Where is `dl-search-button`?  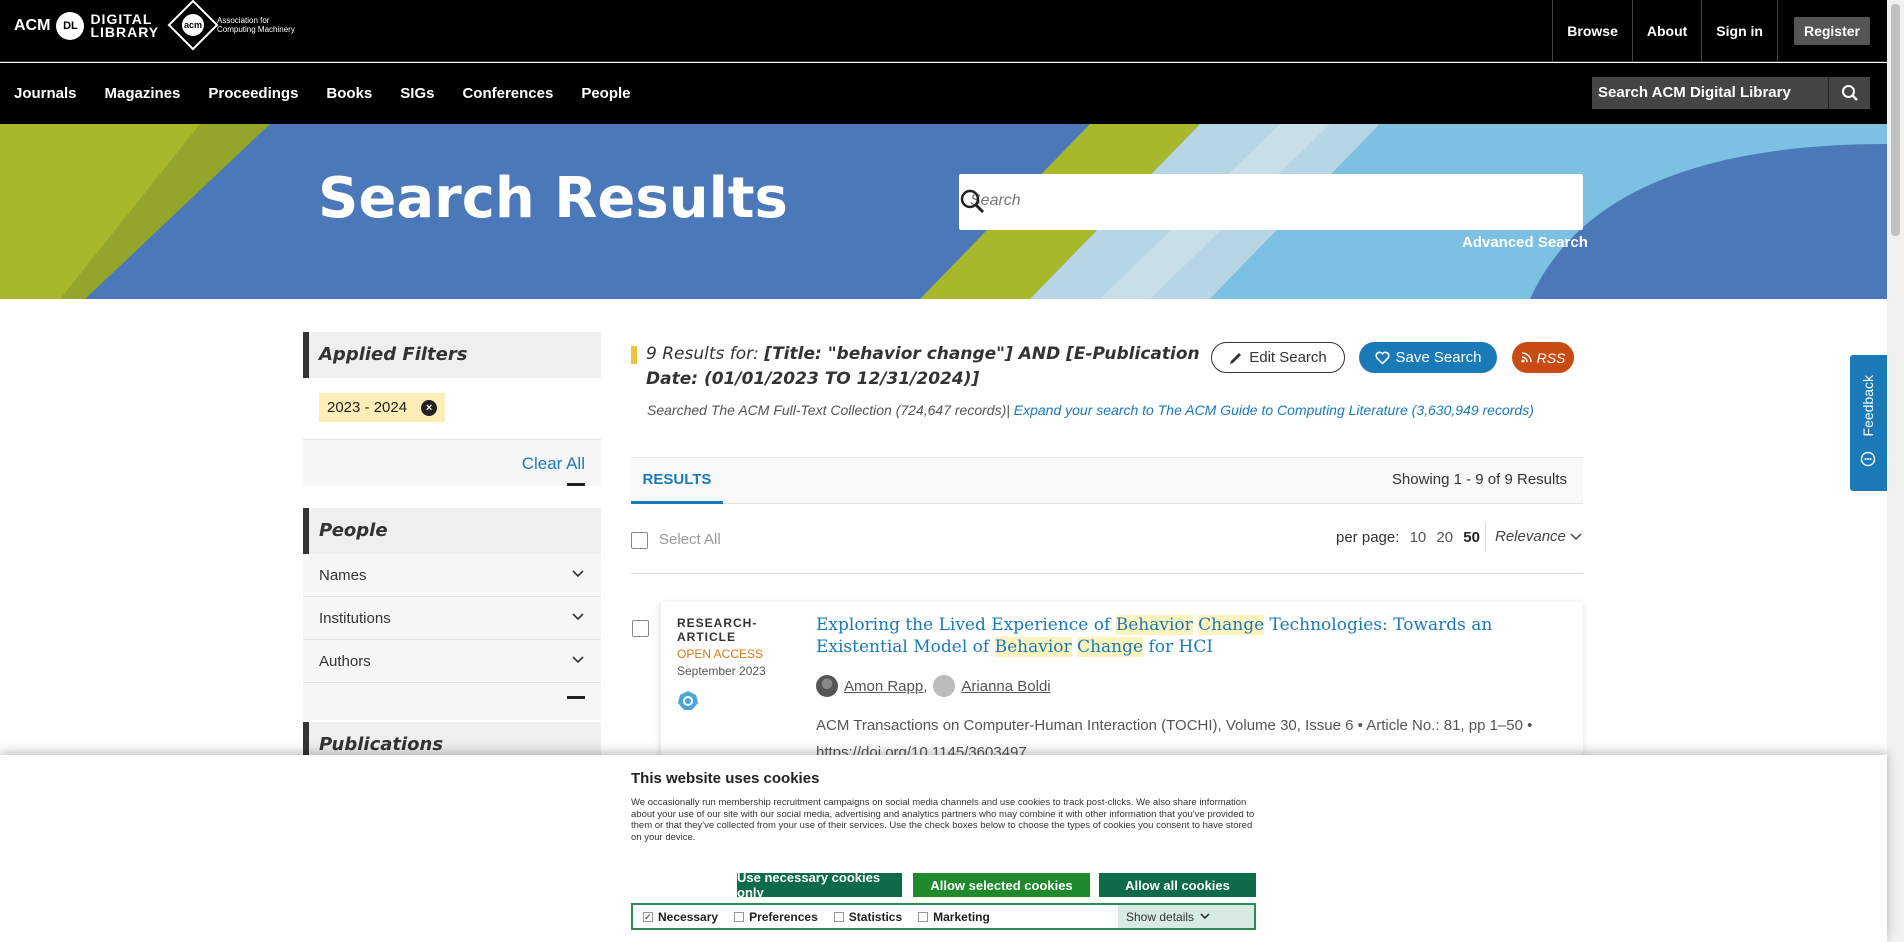
dl-search-button is located at coordinates (1849, 93).